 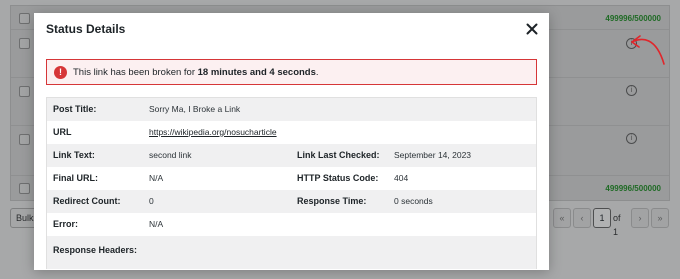 What do you see at coordinates (151, 201) in the screenshot?
I see `redirect-count-value: 0` at bounding box center [151, 201].